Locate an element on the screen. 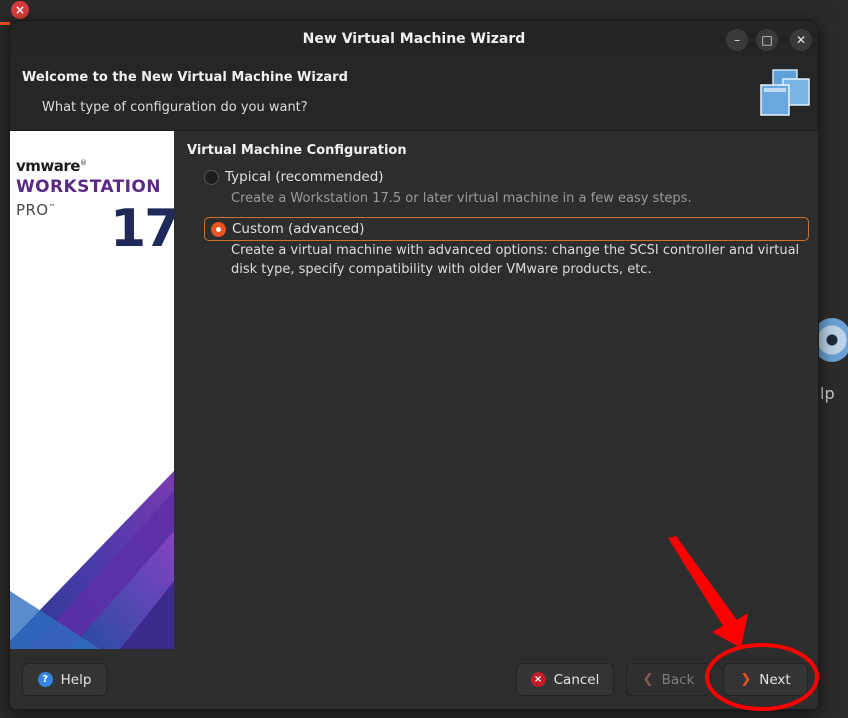 The height and width of the screenshot is (718, 848). chevron-left-icon: ❮ is located at coordinates (648, 679).